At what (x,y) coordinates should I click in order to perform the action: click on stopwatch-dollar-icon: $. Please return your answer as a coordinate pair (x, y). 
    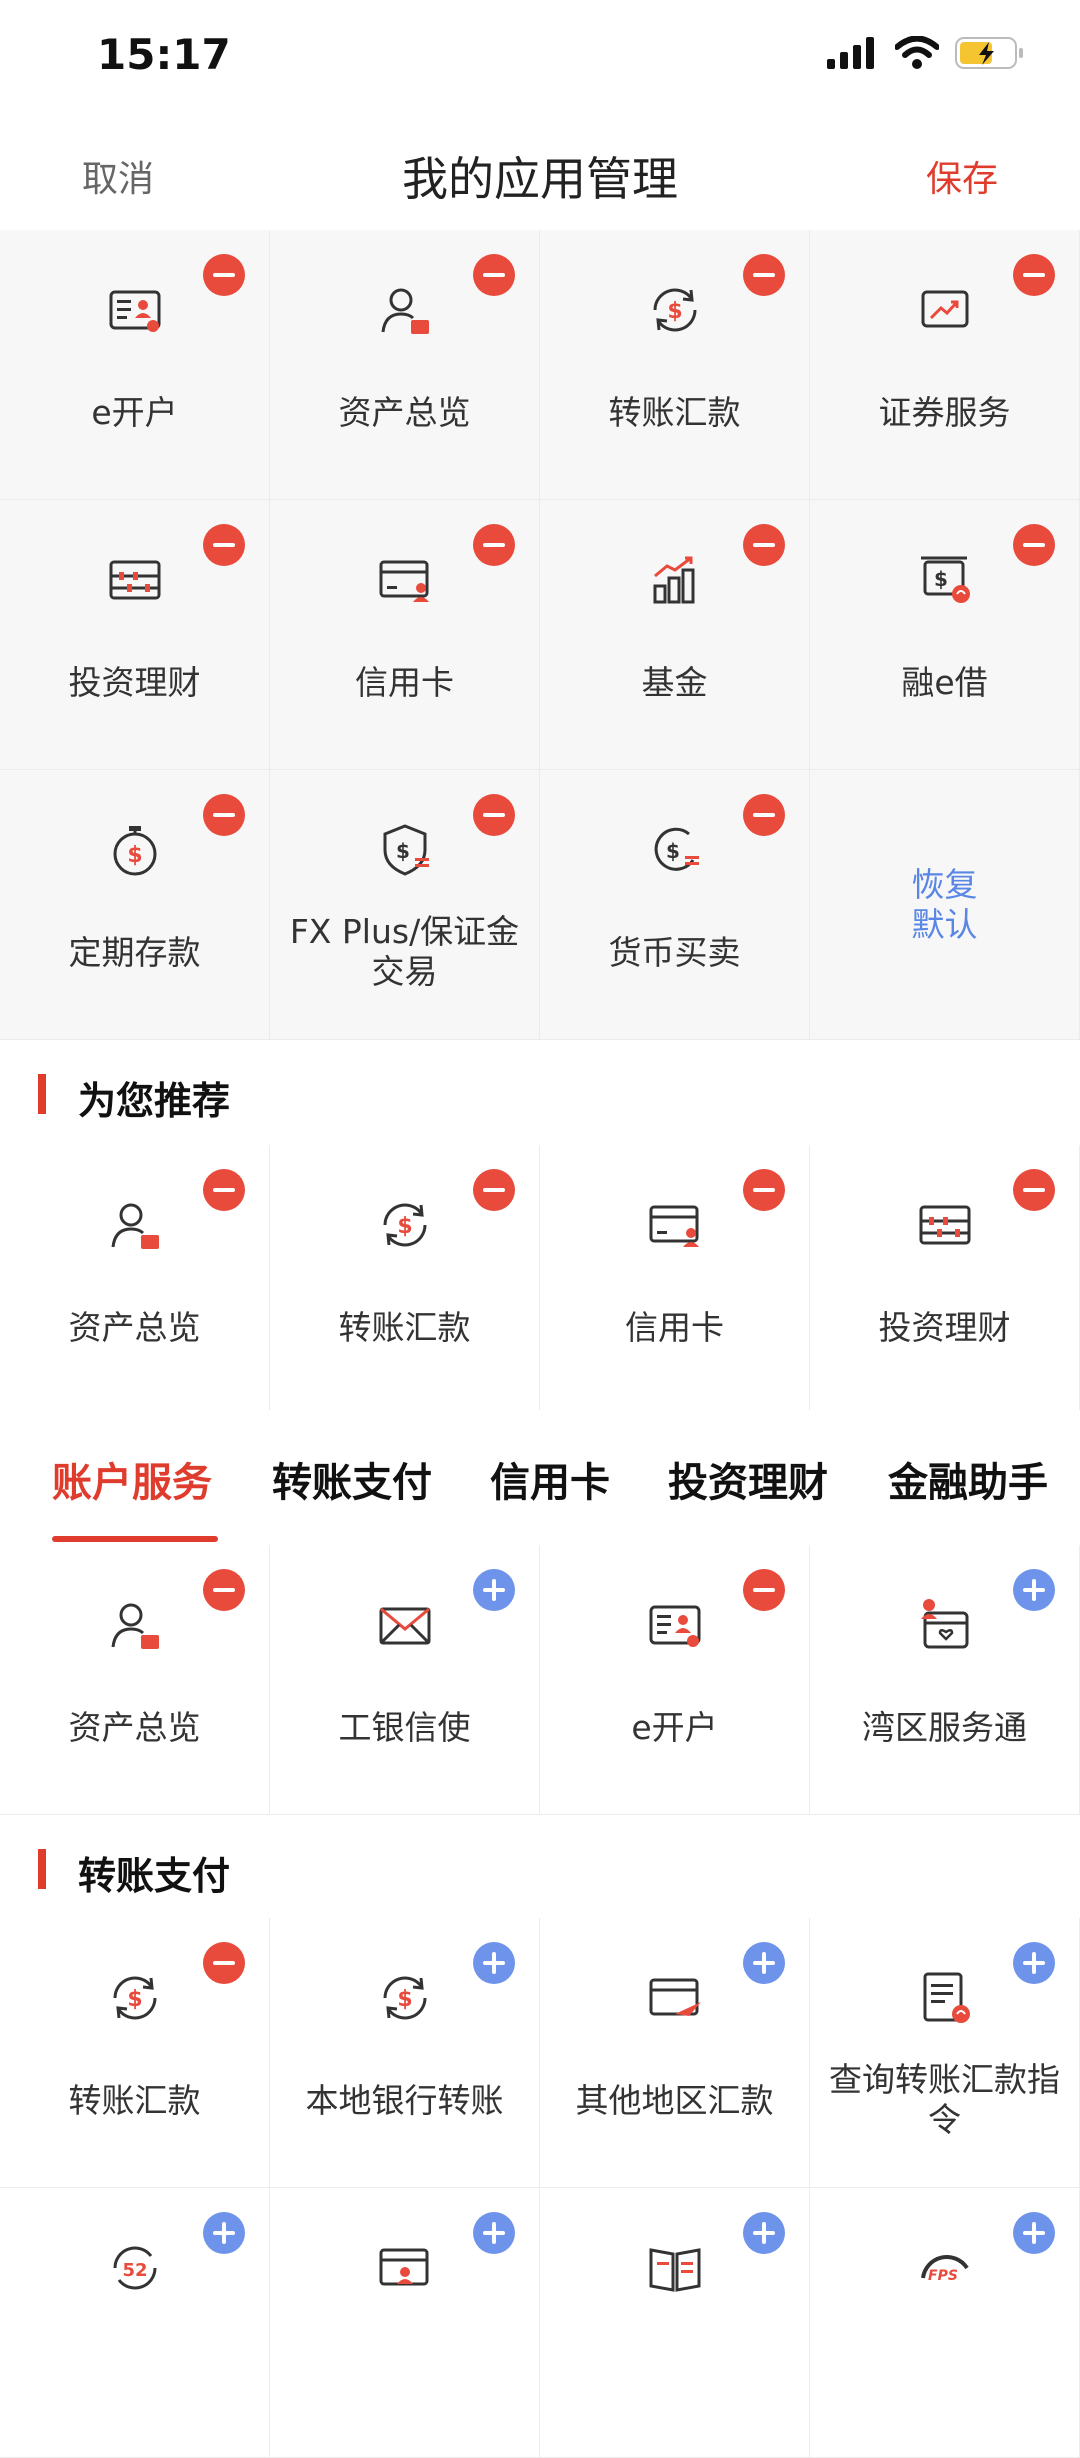
    Looking at the image, I should click on (135, 850).